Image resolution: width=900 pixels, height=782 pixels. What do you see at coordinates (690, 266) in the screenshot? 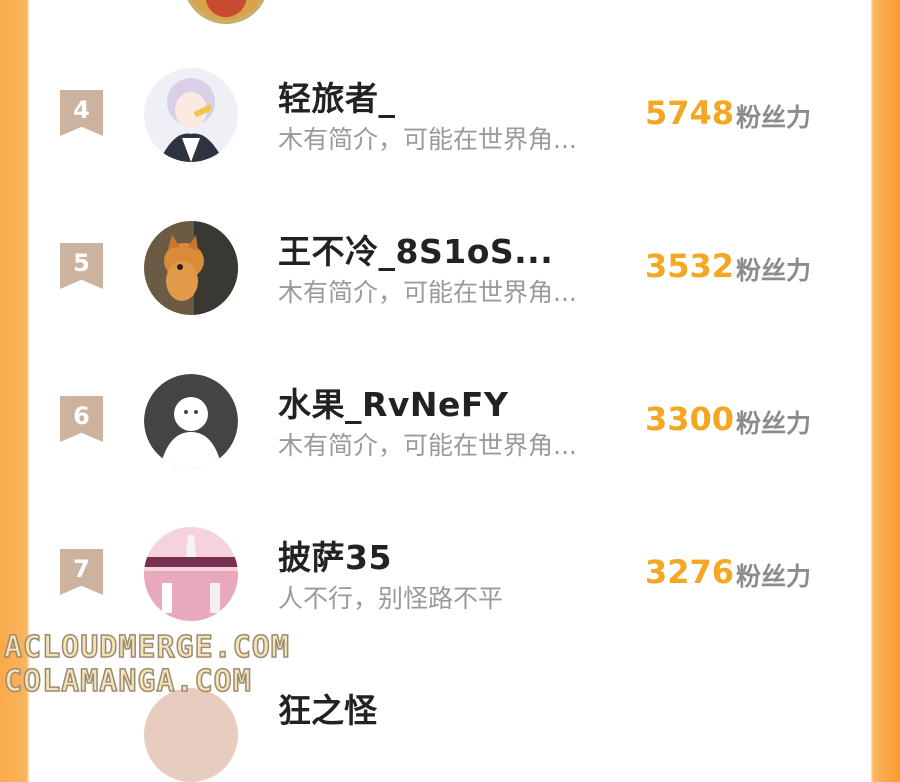
I see `fan-score: 3532` at bounding box center [690, 266].